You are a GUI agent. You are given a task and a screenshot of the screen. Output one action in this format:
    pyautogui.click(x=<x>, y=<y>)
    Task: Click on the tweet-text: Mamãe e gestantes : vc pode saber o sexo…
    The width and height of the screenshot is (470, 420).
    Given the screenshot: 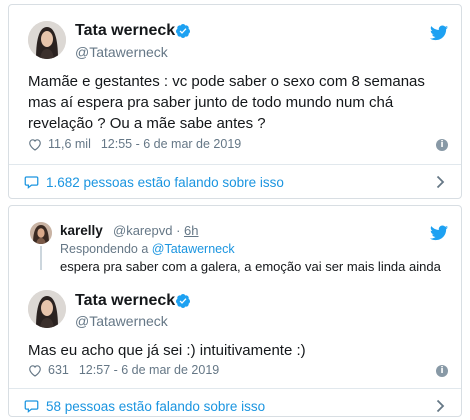 What is the action you would take?
    pyautogui.click(x=226, y=102)
    